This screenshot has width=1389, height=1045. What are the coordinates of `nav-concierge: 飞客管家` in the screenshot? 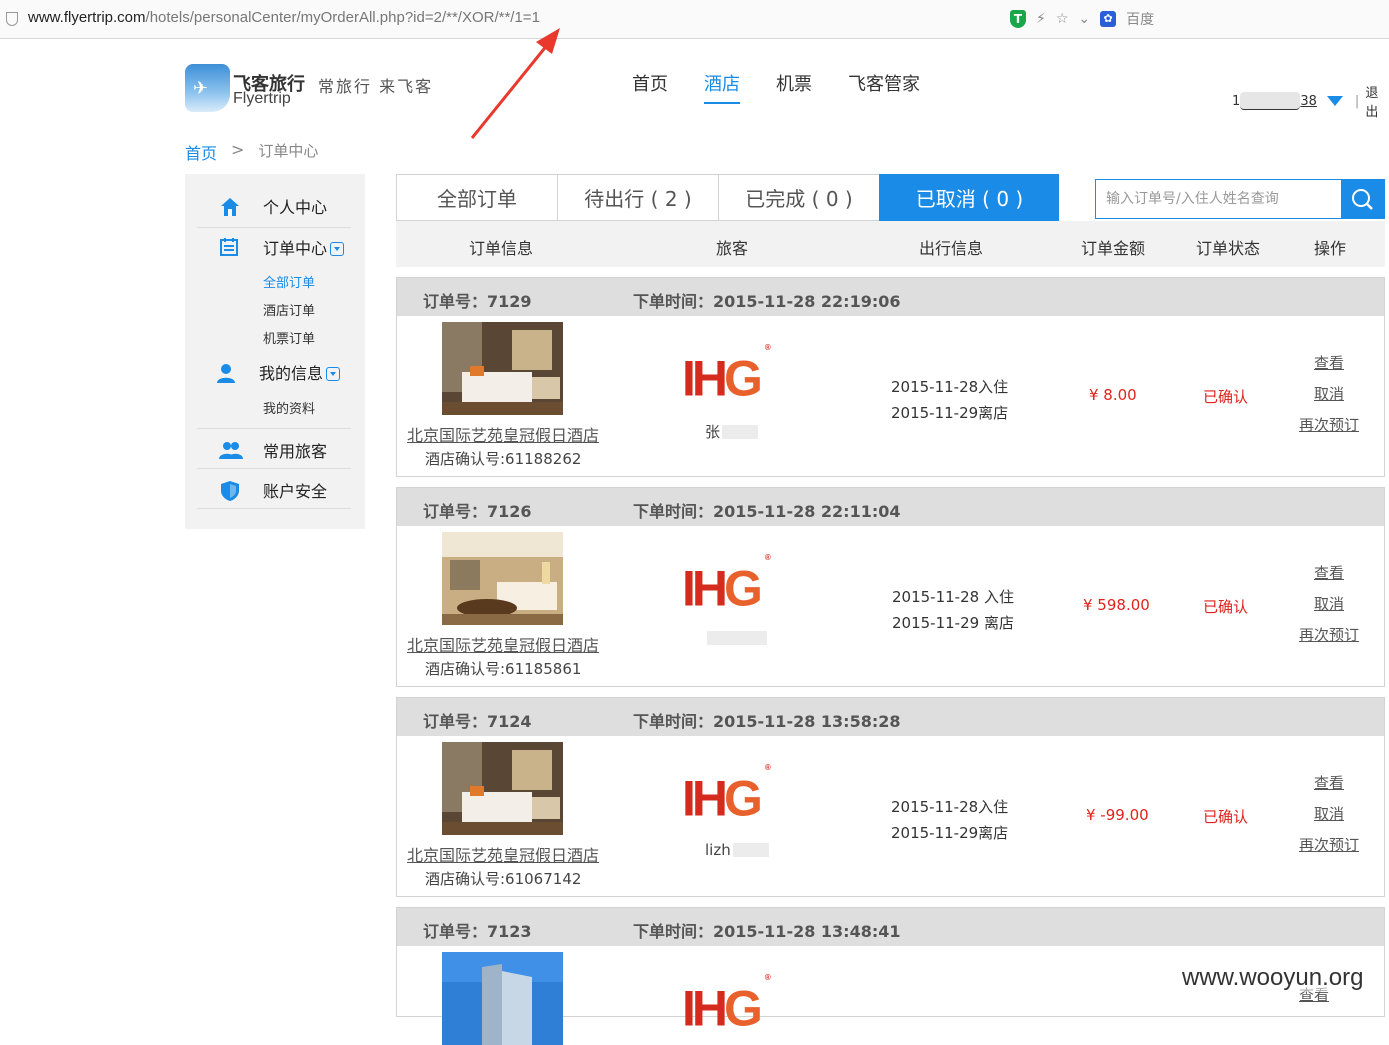 It's located at (884, 87).